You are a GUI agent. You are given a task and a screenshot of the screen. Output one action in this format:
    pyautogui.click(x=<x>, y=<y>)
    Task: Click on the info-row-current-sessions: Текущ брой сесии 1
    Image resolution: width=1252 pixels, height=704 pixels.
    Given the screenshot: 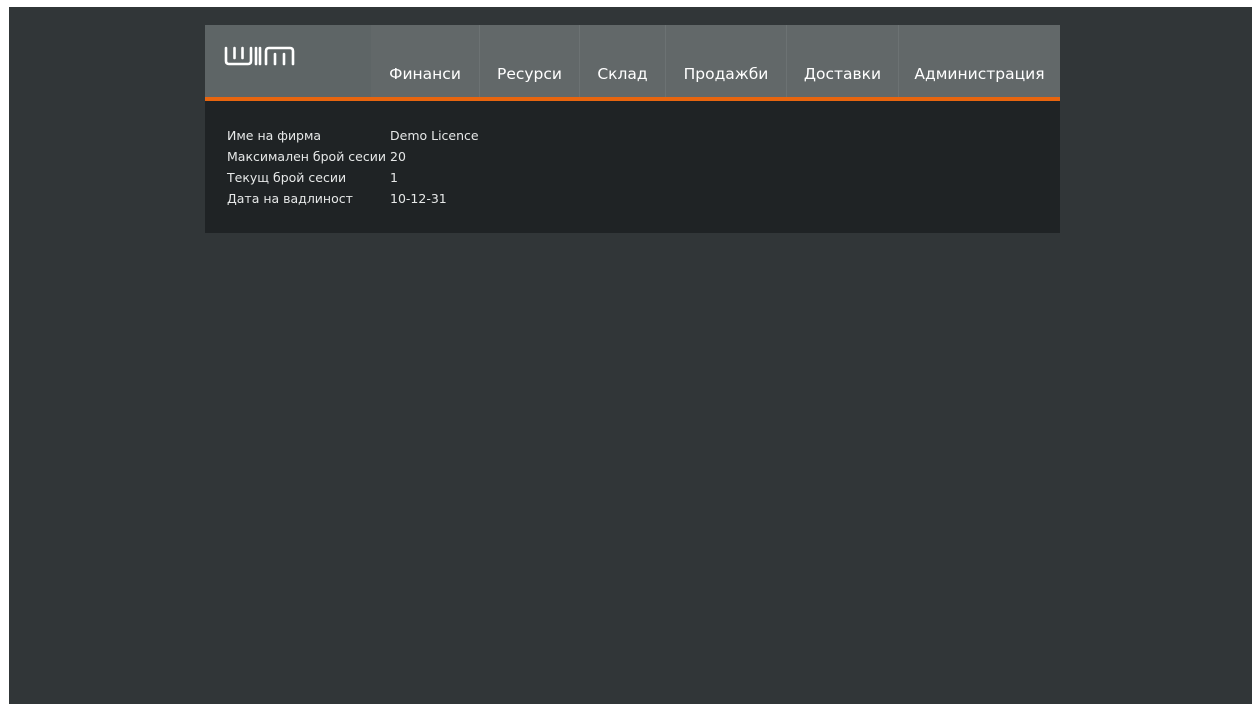 What is the action you would take?
    pyautogui.click(x=643, y=177)
    